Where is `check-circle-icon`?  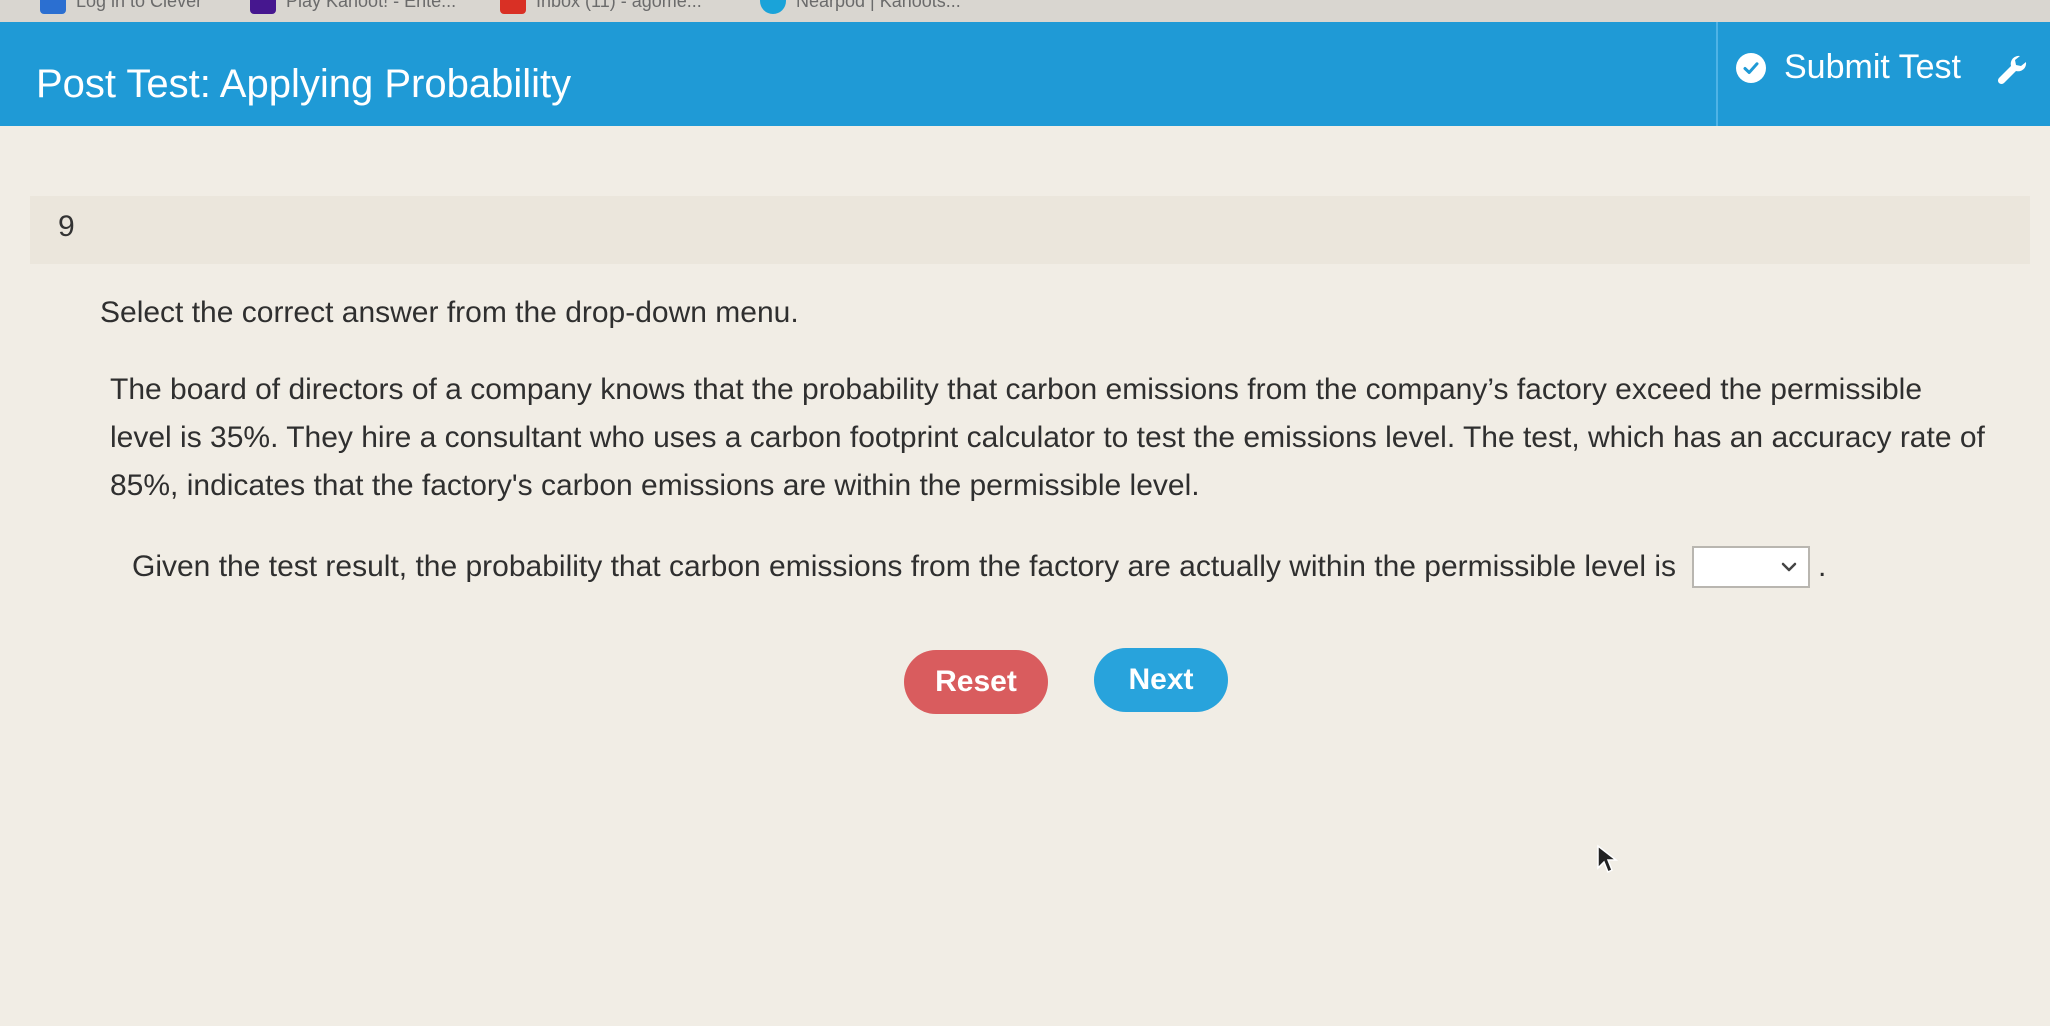 check-circle-icon is located at coordinates (1751, 67).